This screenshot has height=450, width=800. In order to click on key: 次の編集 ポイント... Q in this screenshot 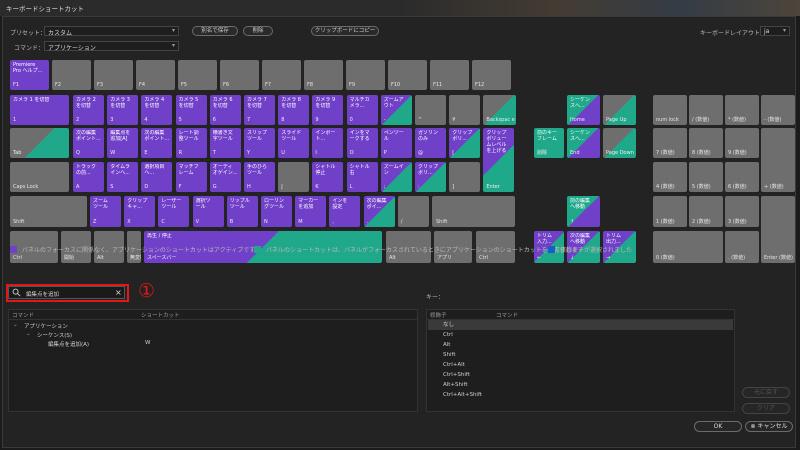, I will do `click(88, 143)`.